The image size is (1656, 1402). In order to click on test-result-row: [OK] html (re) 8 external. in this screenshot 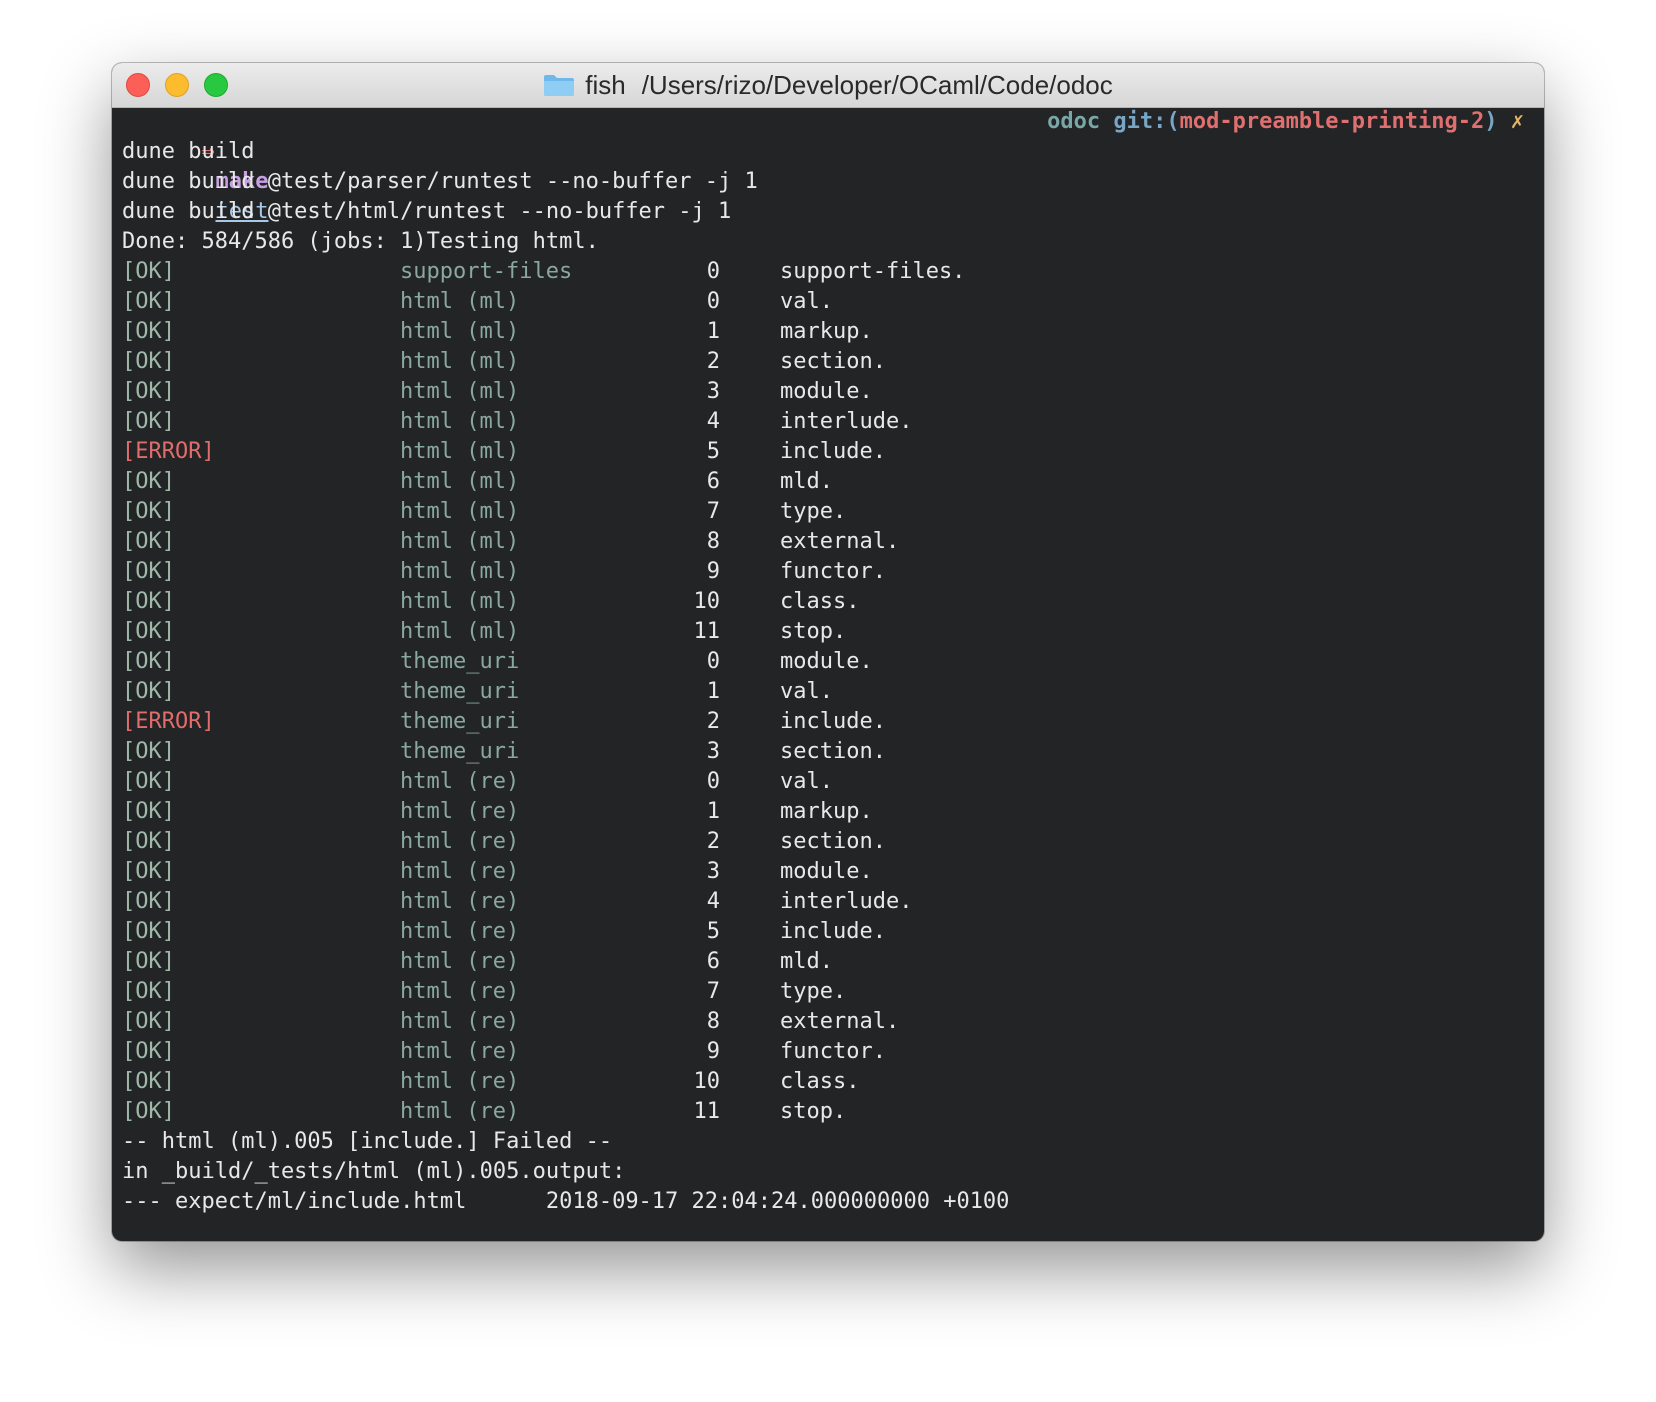, I will do `click(828, 1022)`.